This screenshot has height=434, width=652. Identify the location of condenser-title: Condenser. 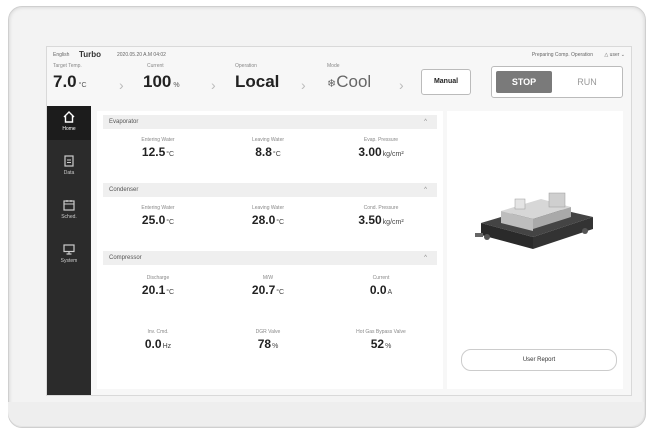
(124, 190).